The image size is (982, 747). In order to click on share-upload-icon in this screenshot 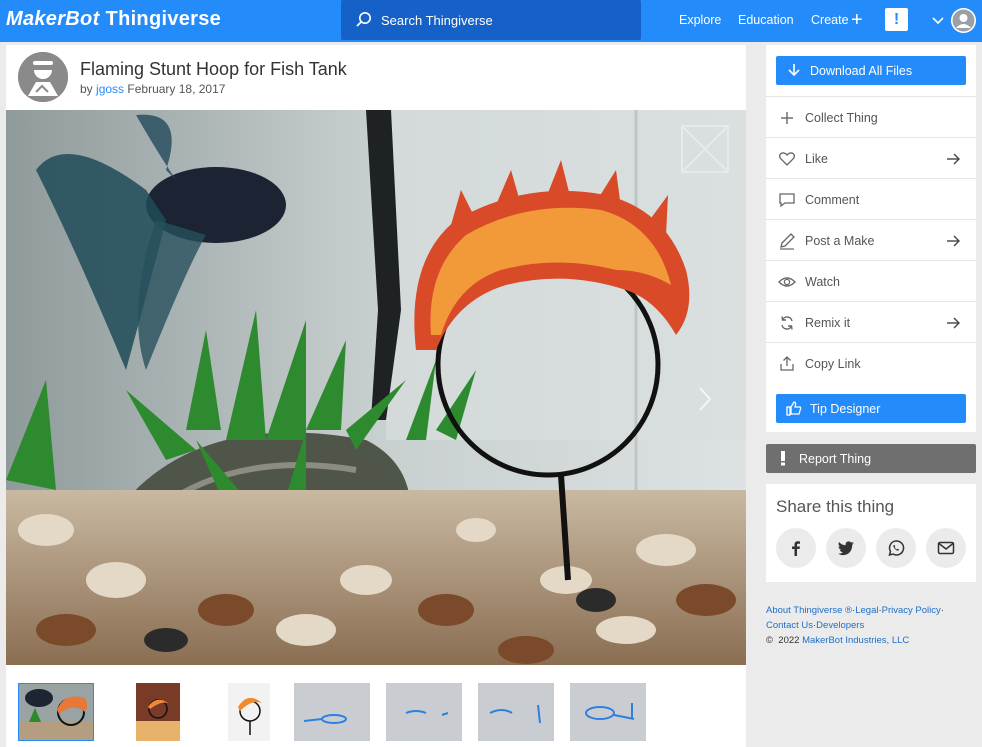, I will do `click(787, 363)`.